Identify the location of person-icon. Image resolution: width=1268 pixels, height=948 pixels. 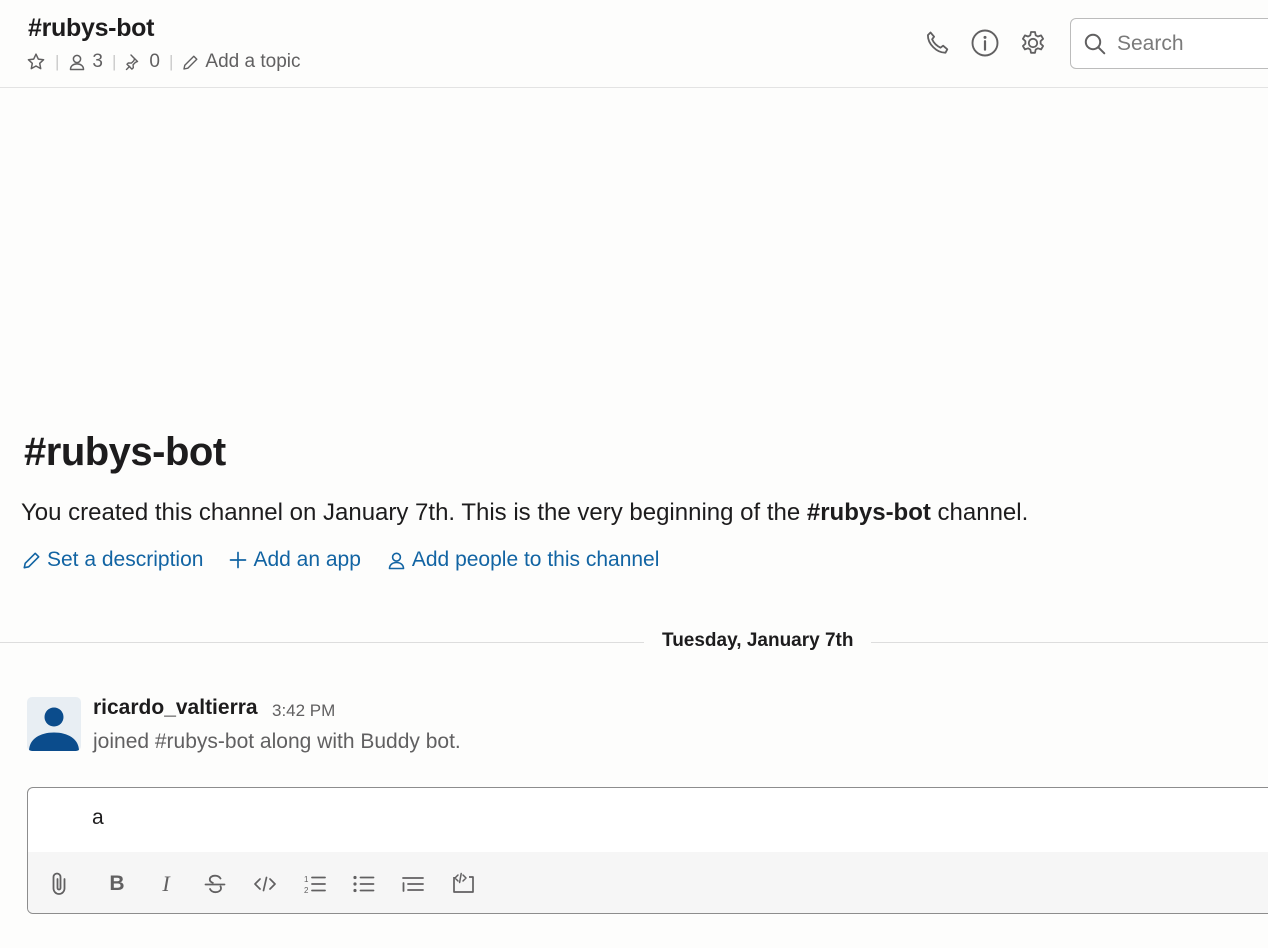
(396, 560).